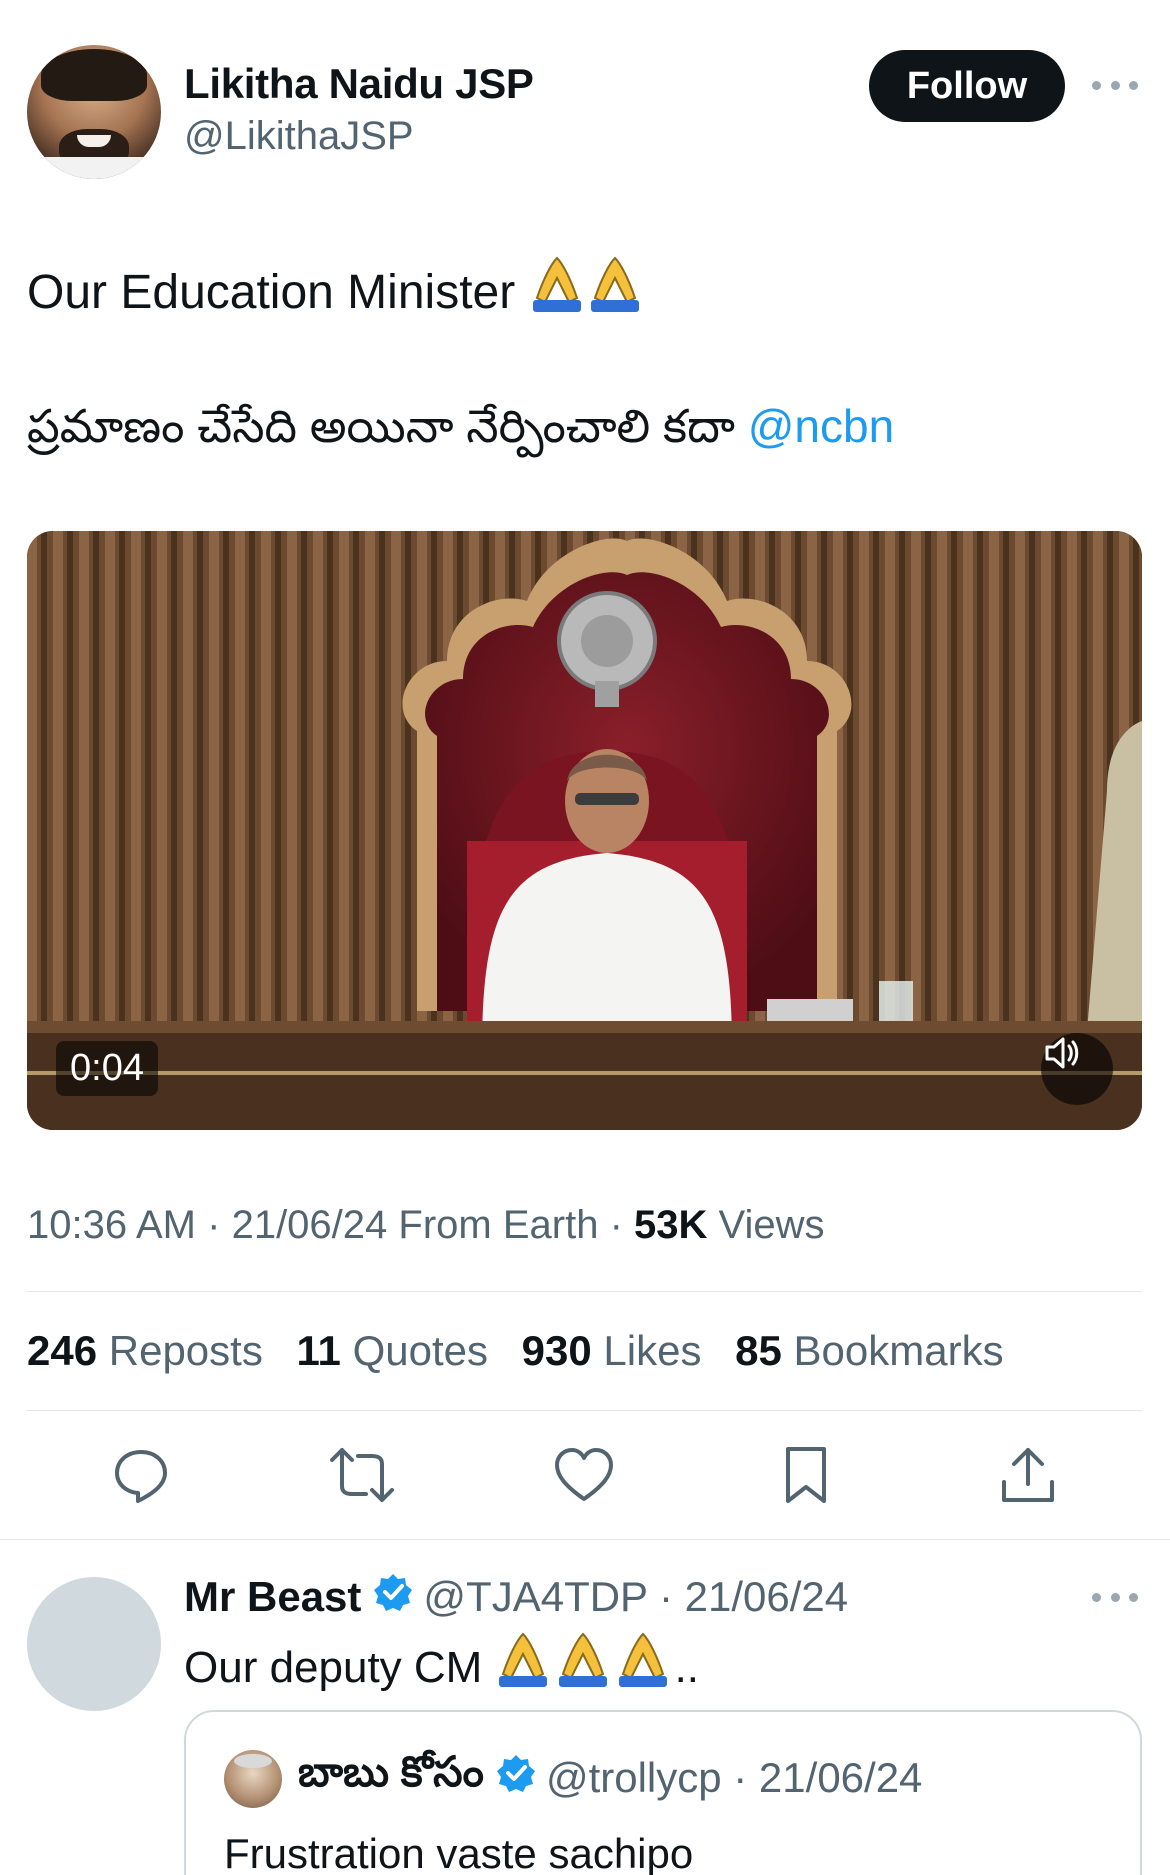  I want to click on quote-header: బాబు కోసం @trollycp · 21/06/24, so click(610, 1777).